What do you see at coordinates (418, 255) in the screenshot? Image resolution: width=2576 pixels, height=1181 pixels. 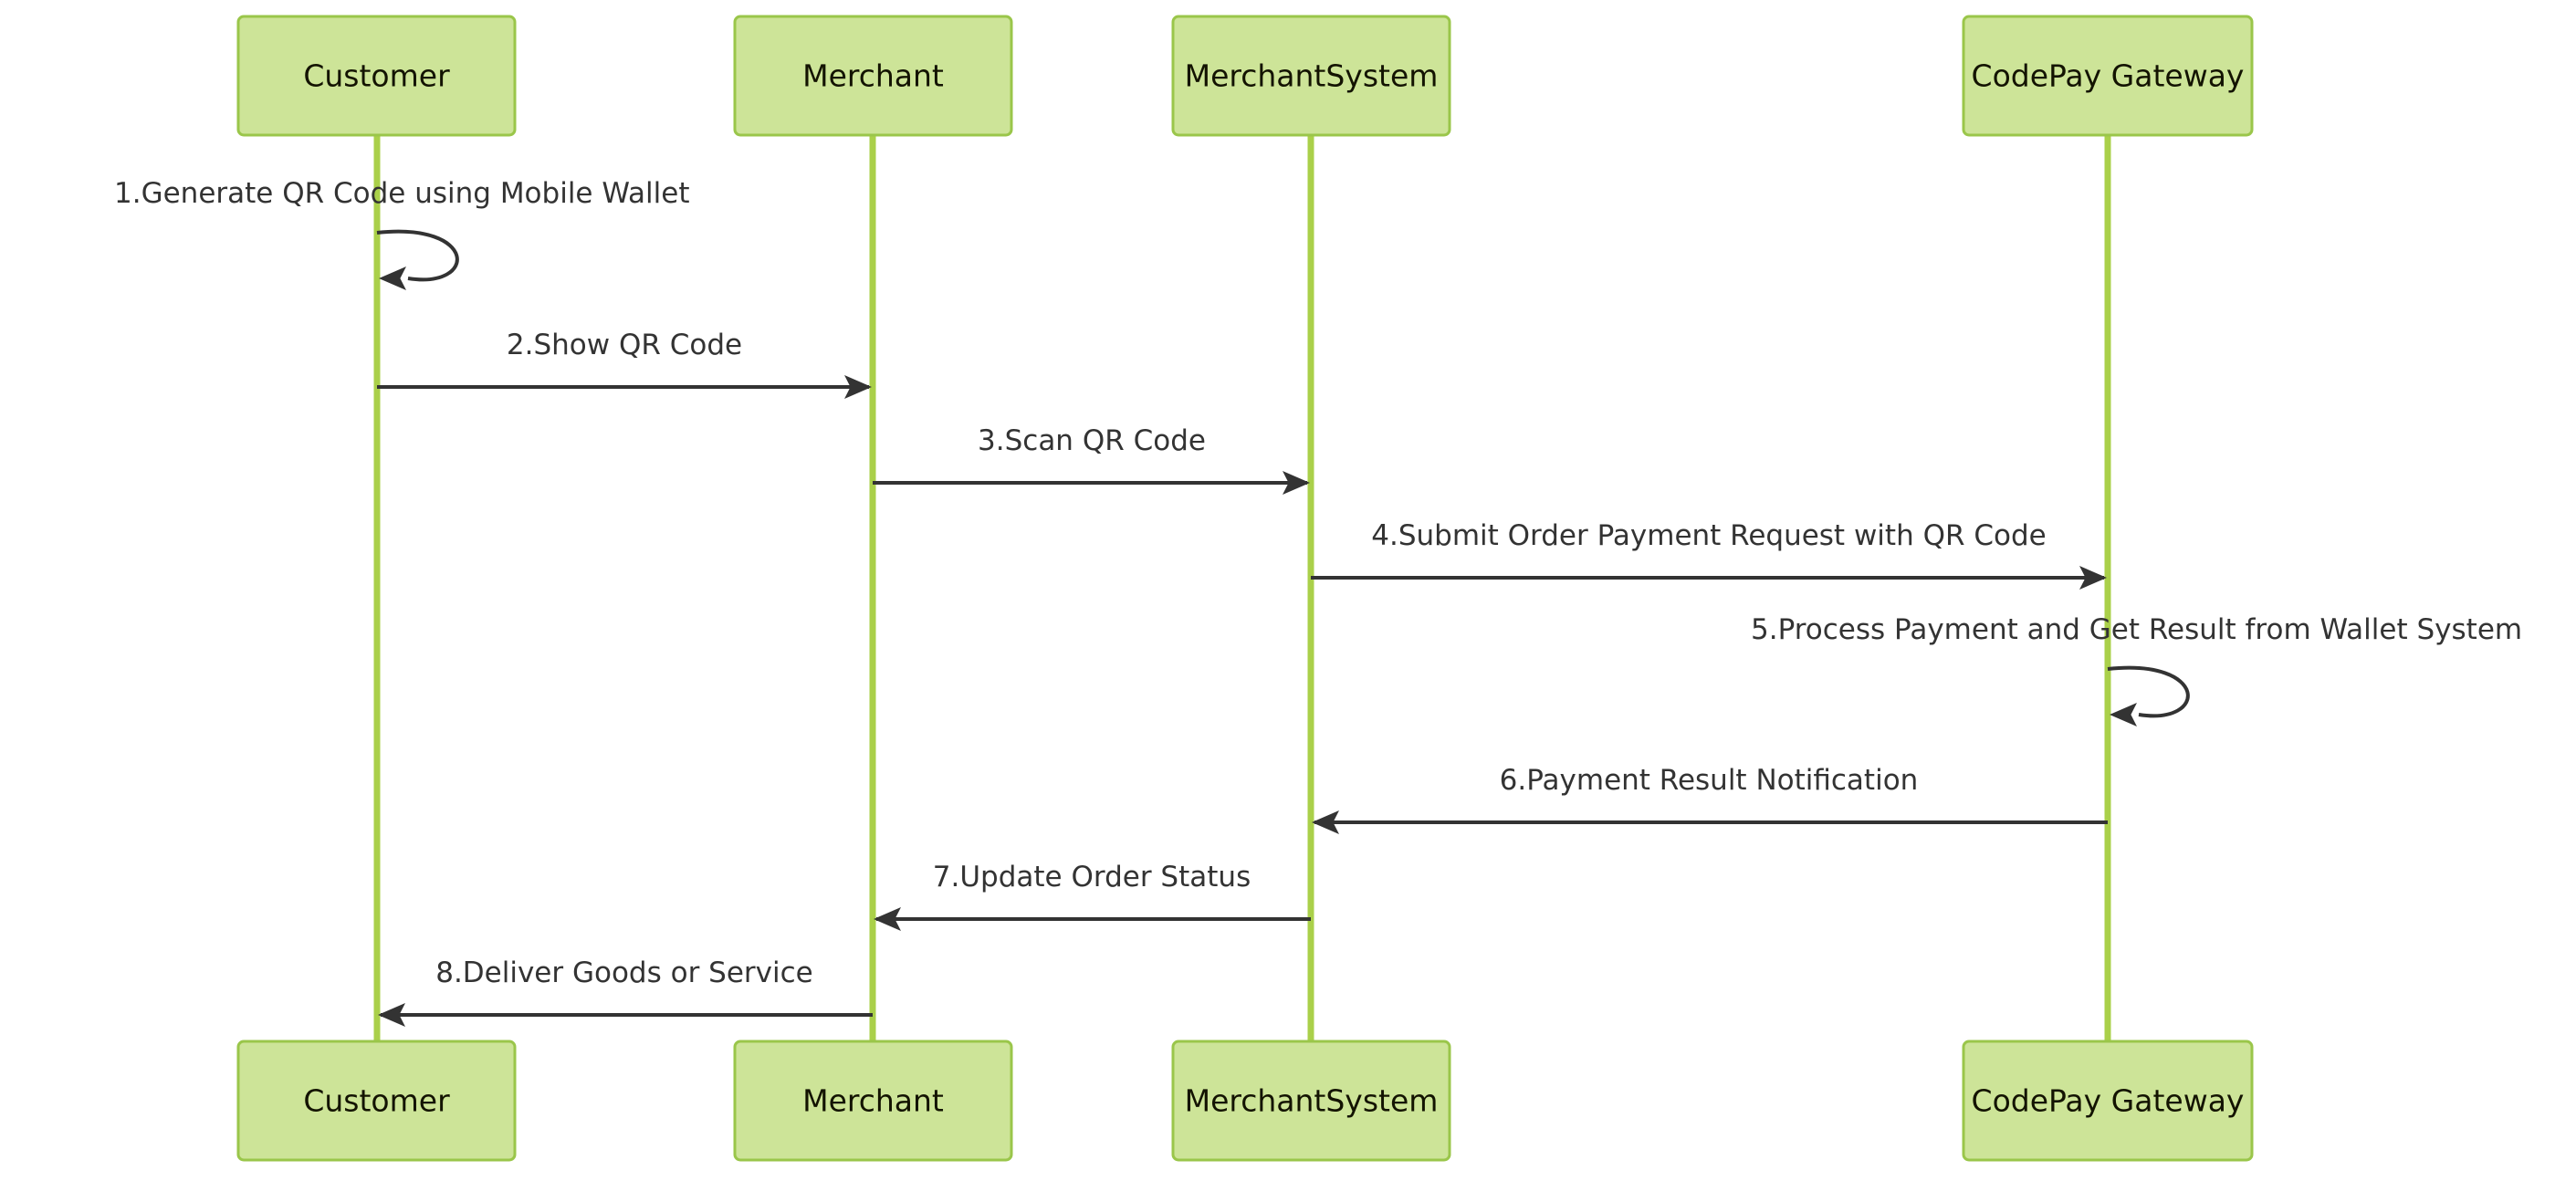 I see `message-1-self-loop` at bounding box center [418, 255].